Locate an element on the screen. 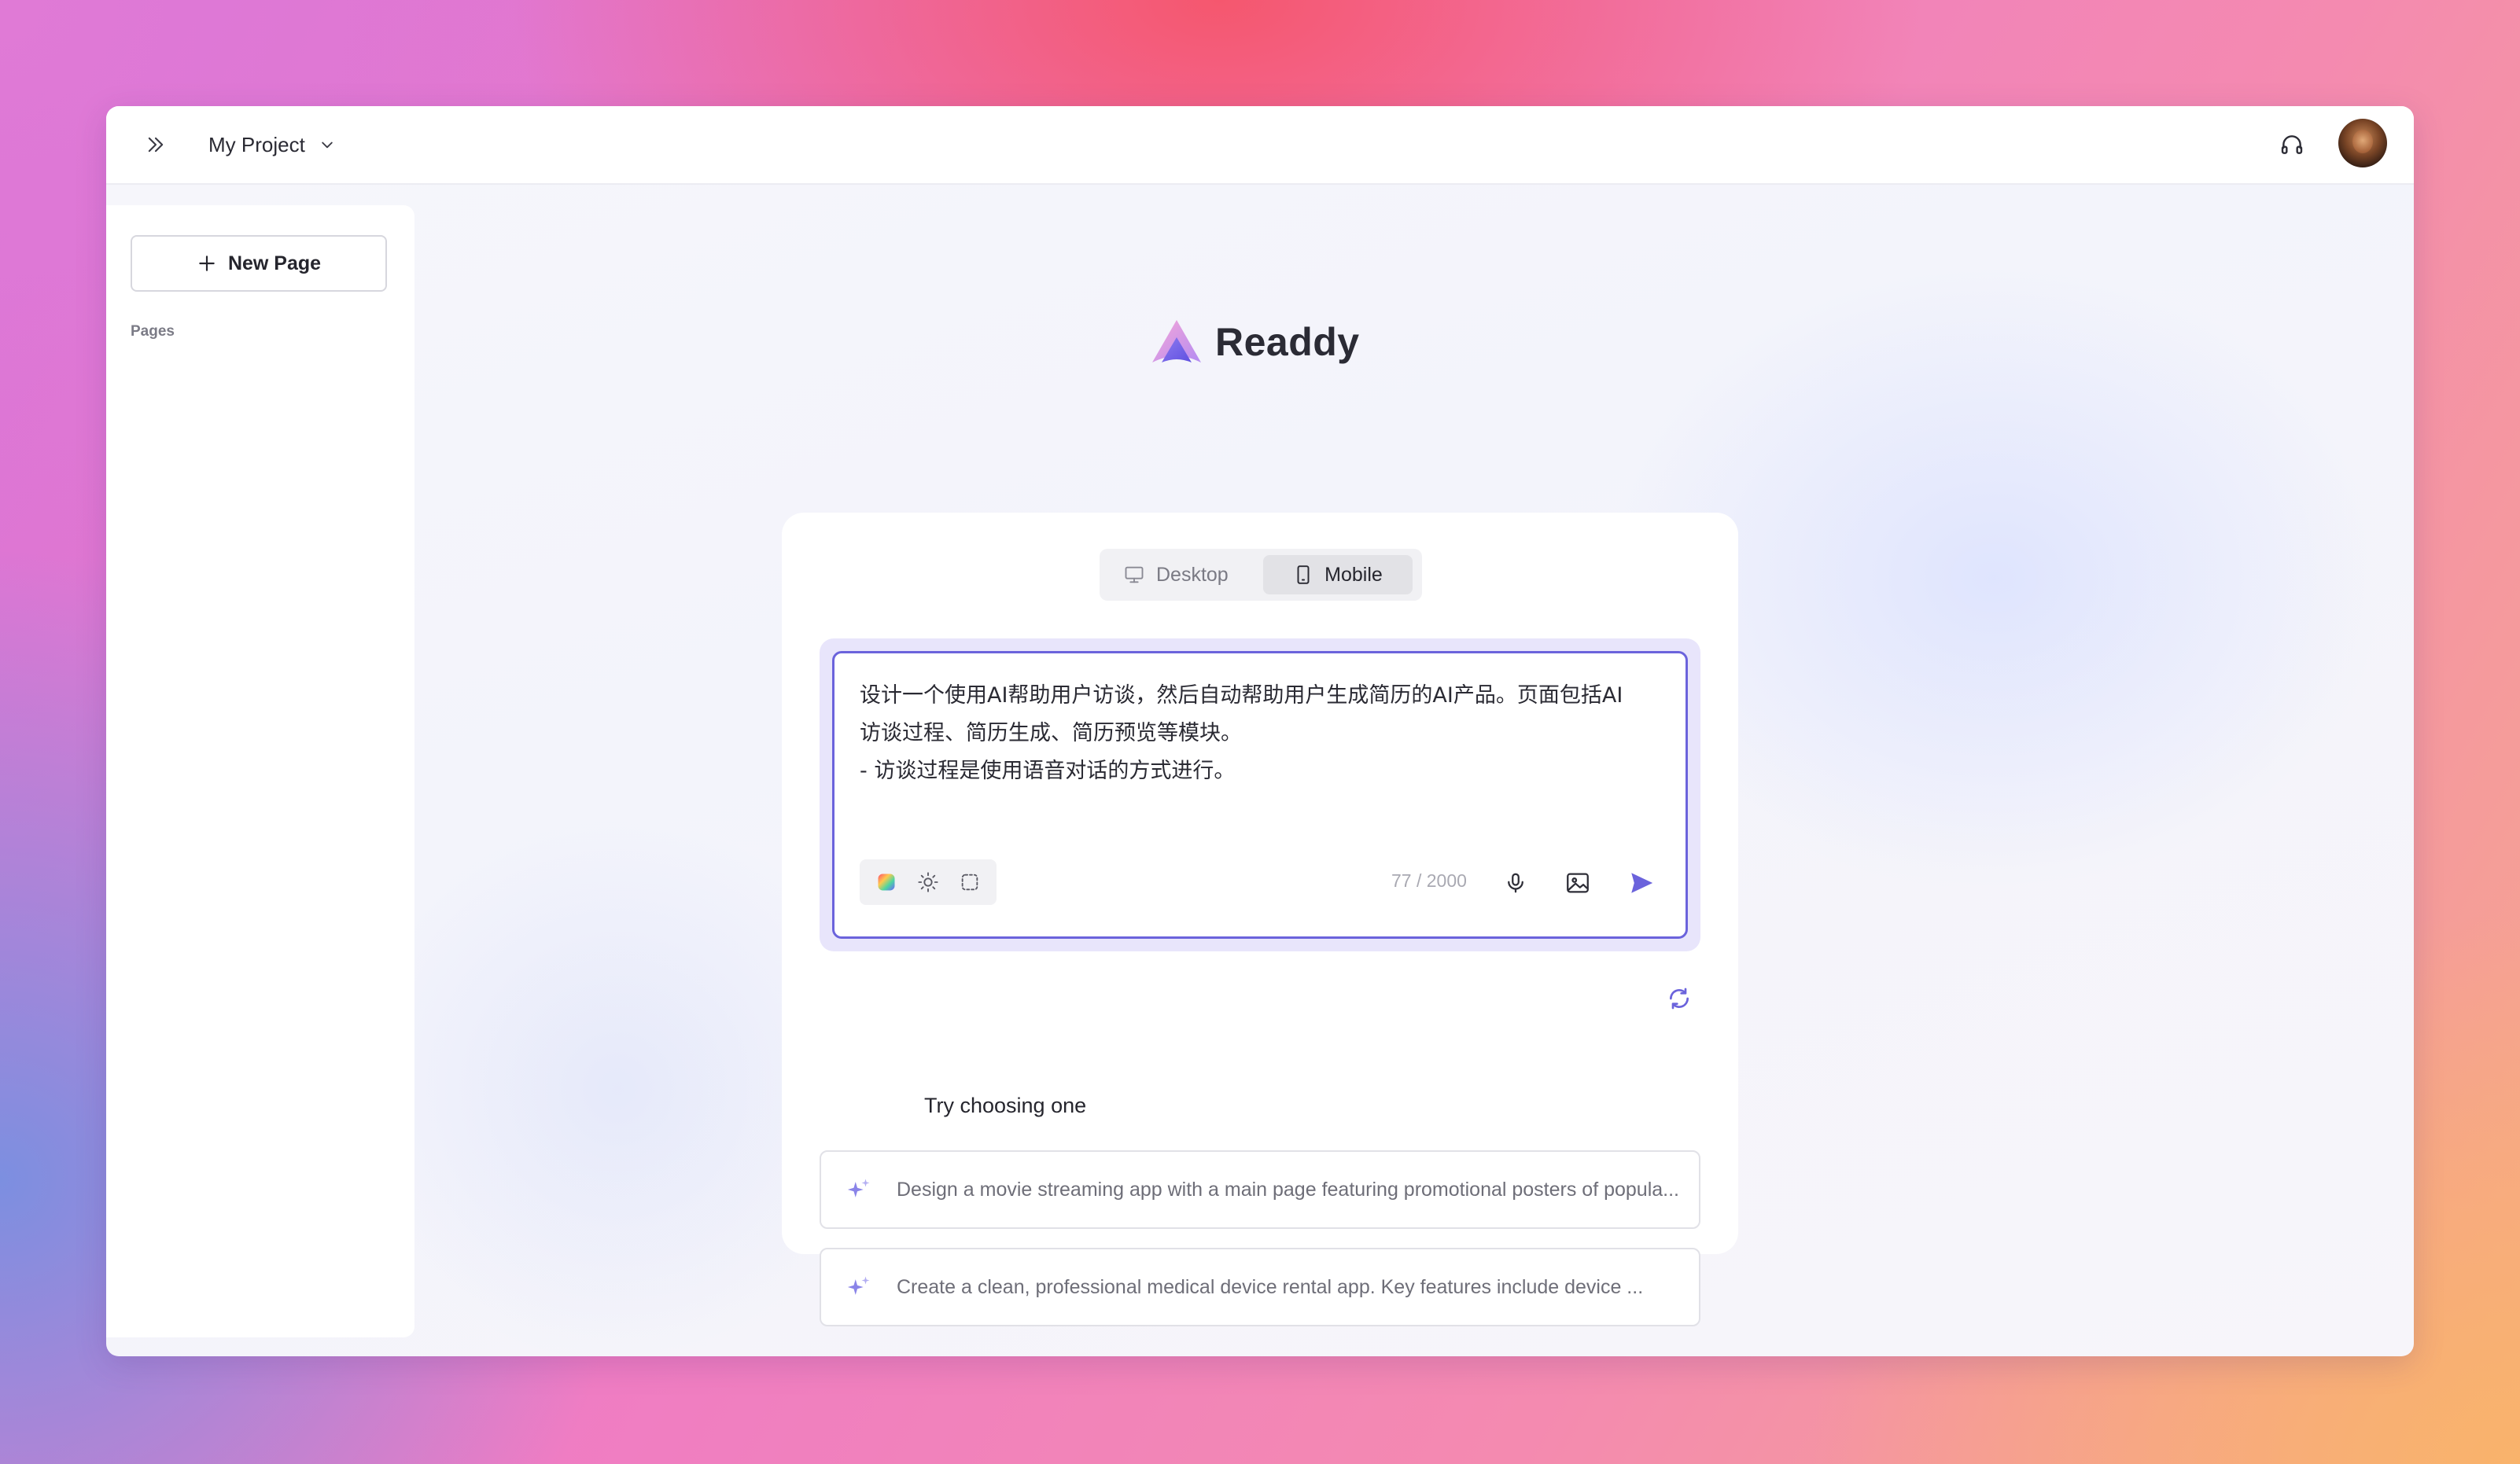 This screenshot has width=2520, height=1464. project-selector: My Project is located at coordinates (271, 145).